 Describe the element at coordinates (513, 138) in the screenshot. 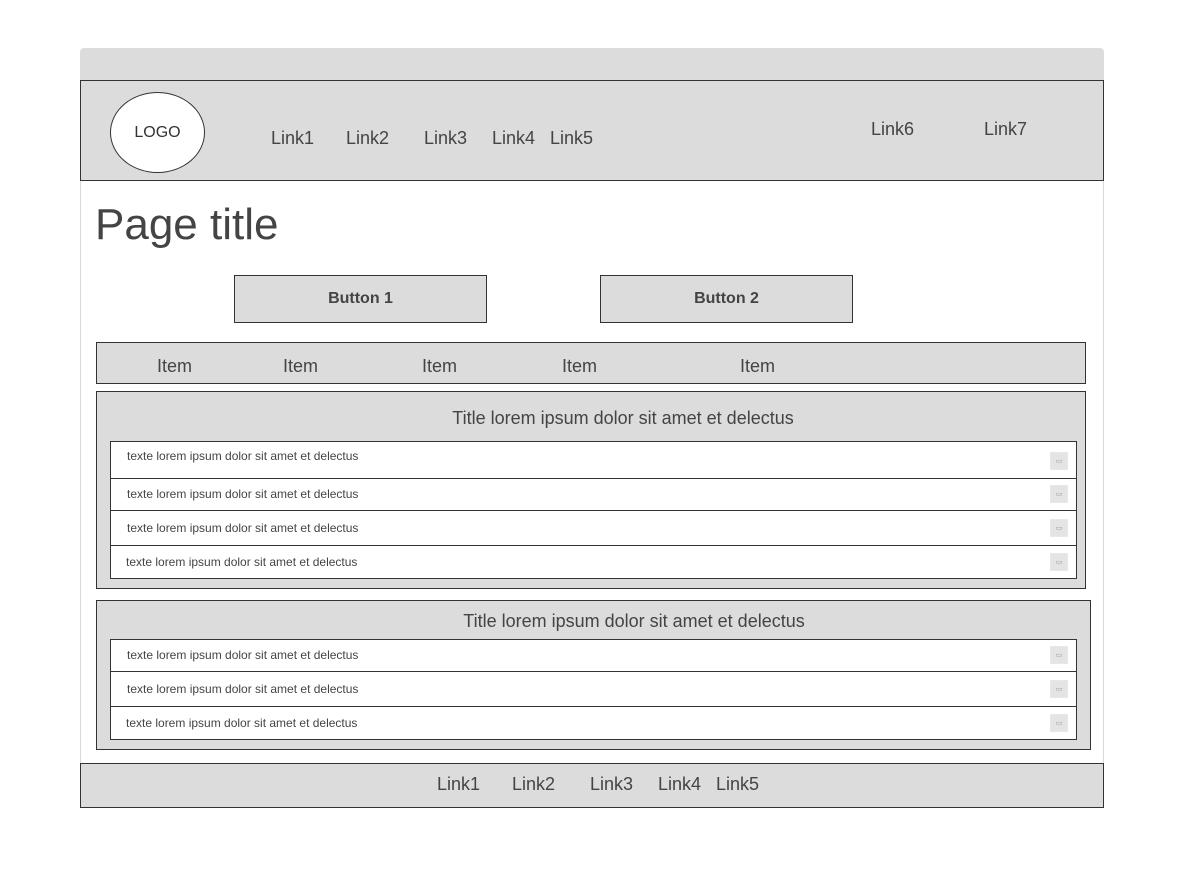

I see `header-link-4: Link4` at that location.